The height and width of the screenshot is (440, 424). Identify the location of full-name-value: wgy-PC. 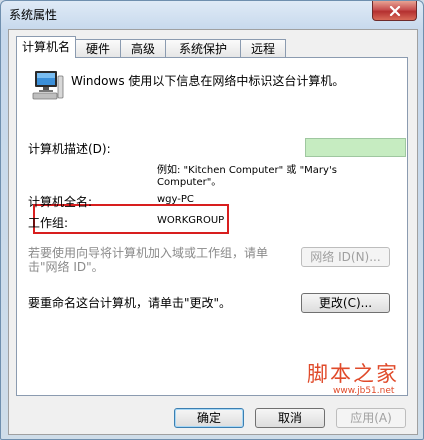
(175, 199).